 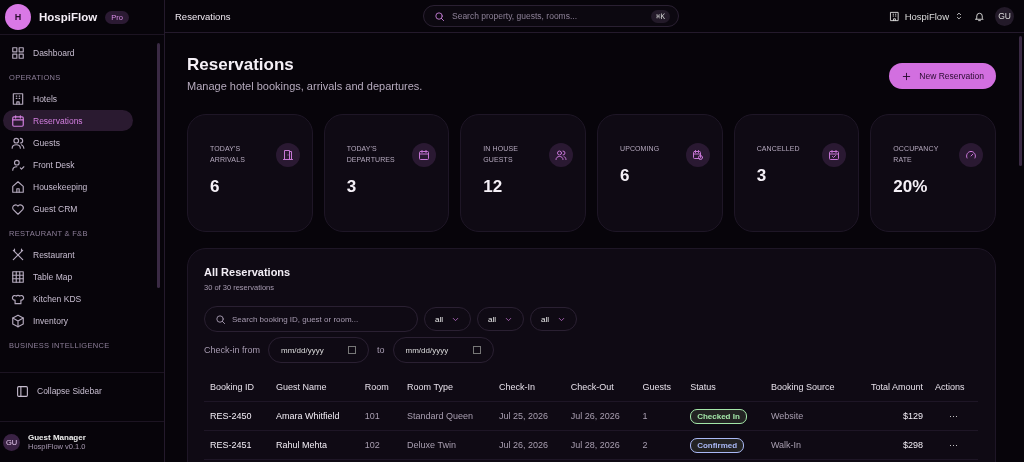 I want to click on column-header: Total Amount, so click(x=897, y=387).